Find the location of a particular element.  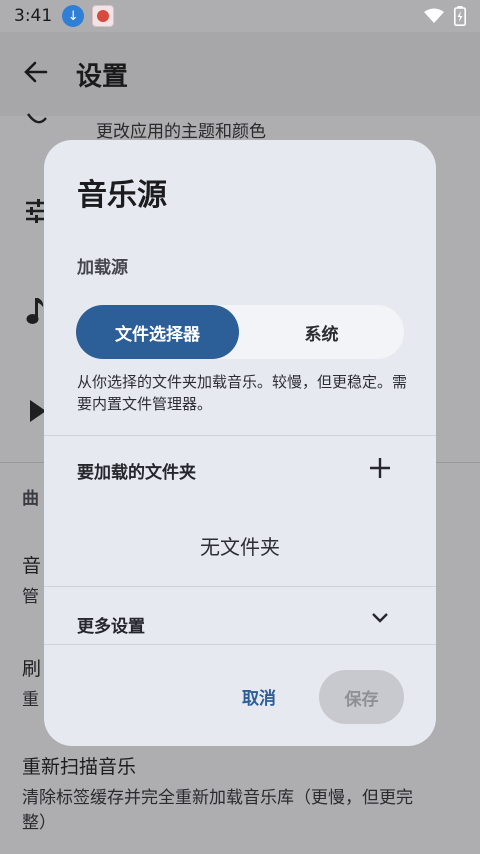

no-folders-text: 无文件夹 is located at coordinates (240, 547).